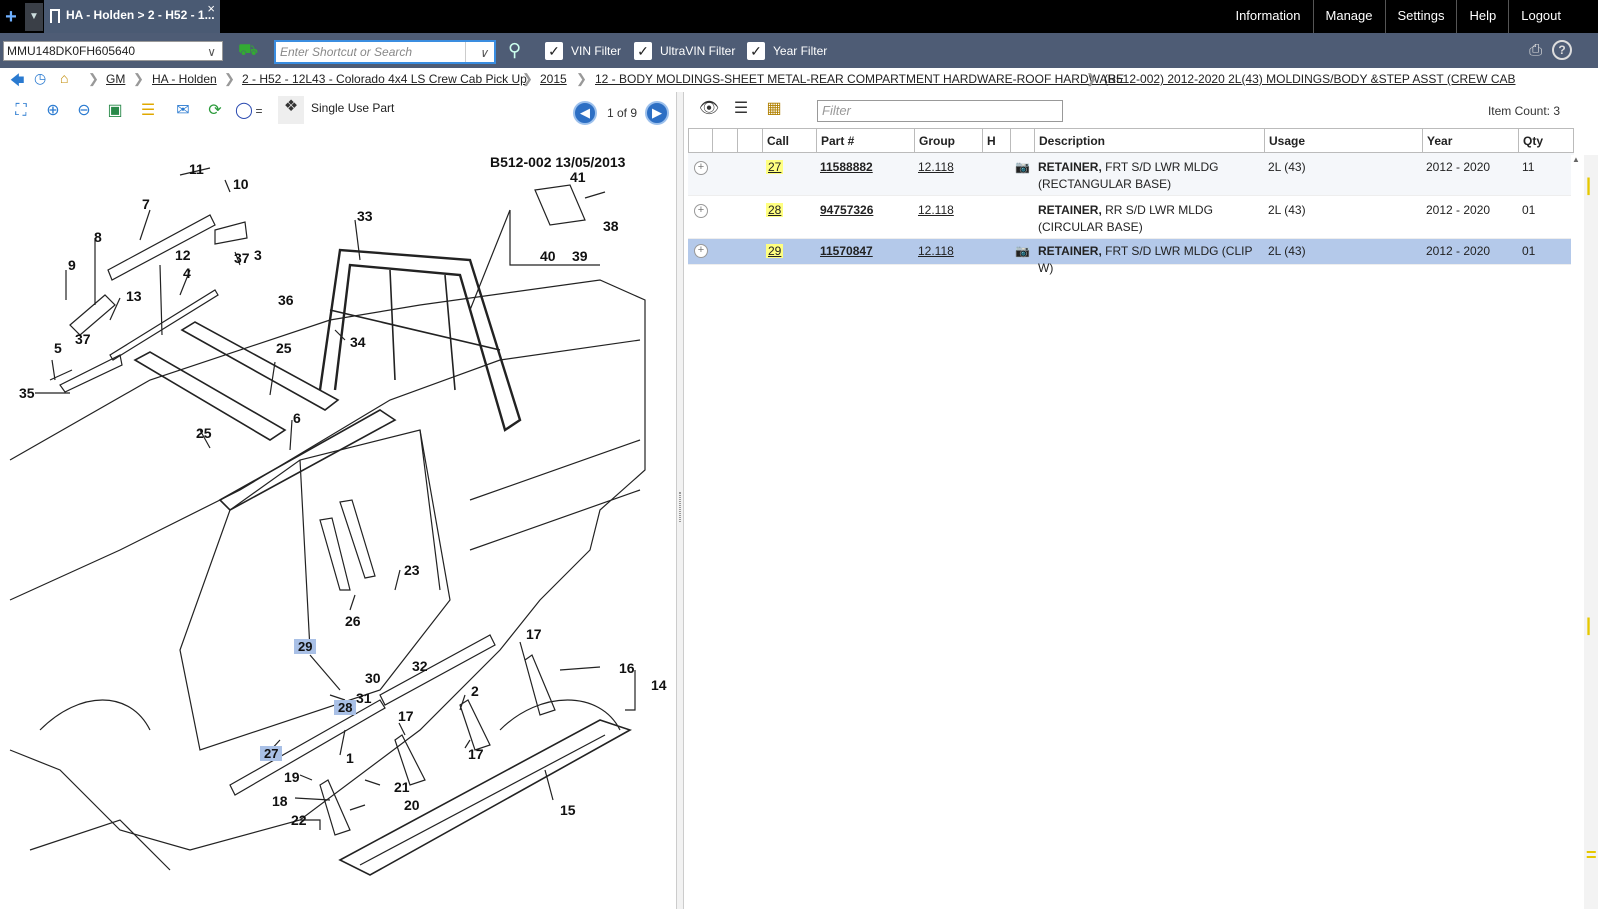 The width and height of the screenshot is (1598, 909). Describe the element at coordinates (775, 167) in the screenshot. I see `call-link: 27` at that location.